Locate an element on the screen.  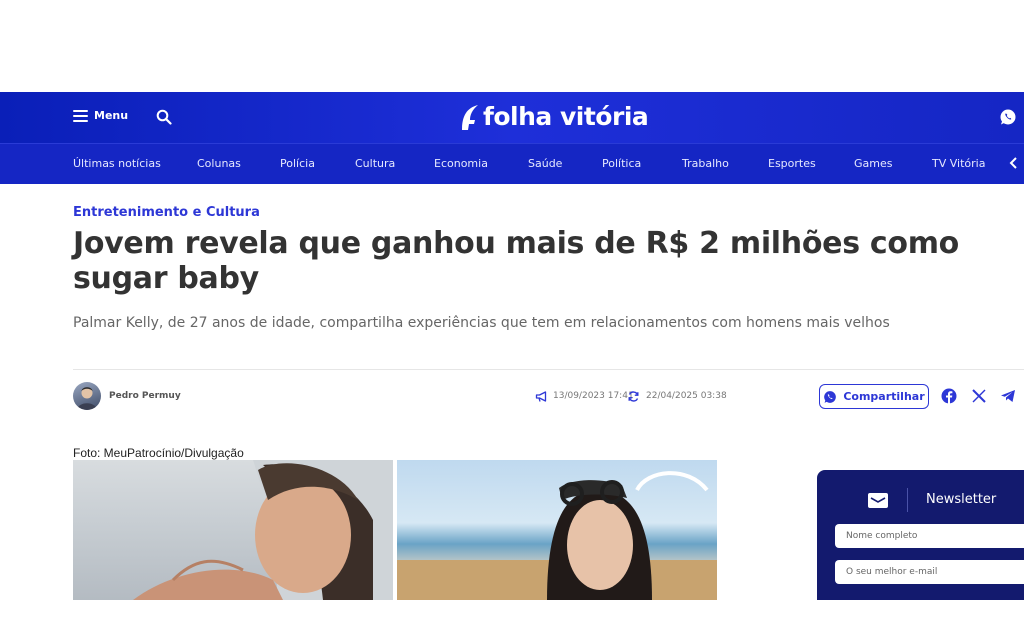
share-button: Compartilhar is located at coordinates (874, 396).